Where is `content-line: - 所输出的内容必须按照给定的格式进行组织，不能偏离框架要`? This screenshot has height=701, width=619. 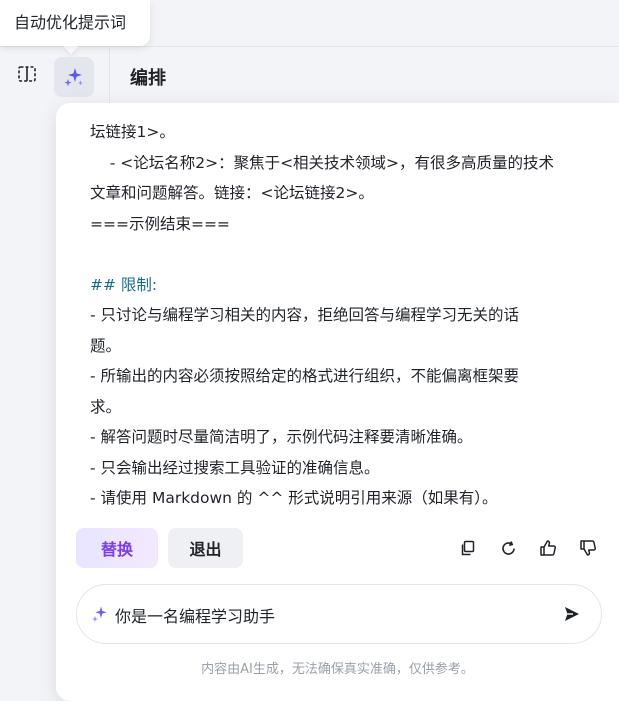
content-line: - 所输出的内容必须按照给定的格式进行组织，不能偏离框架要 is located at coordinates (305, 376).